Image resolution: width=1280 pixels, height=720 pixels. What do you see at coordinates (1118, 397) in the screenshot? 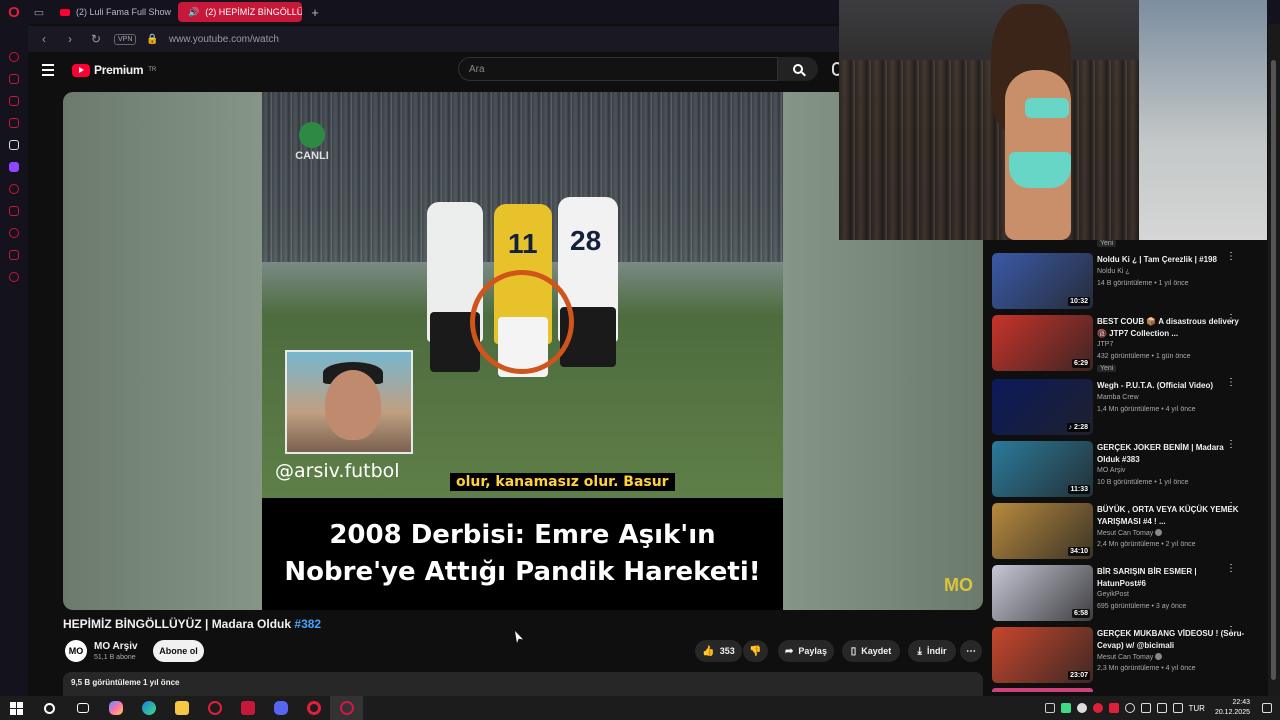
I see `recommendation-channel: Mamba Crew` at bounding box center [1118, 397].